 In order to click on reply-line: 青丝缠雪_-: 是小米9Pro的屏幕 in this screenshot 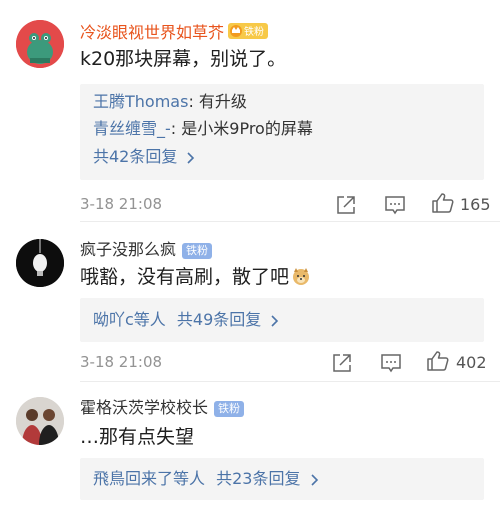, I will do `click(203, 129)`.